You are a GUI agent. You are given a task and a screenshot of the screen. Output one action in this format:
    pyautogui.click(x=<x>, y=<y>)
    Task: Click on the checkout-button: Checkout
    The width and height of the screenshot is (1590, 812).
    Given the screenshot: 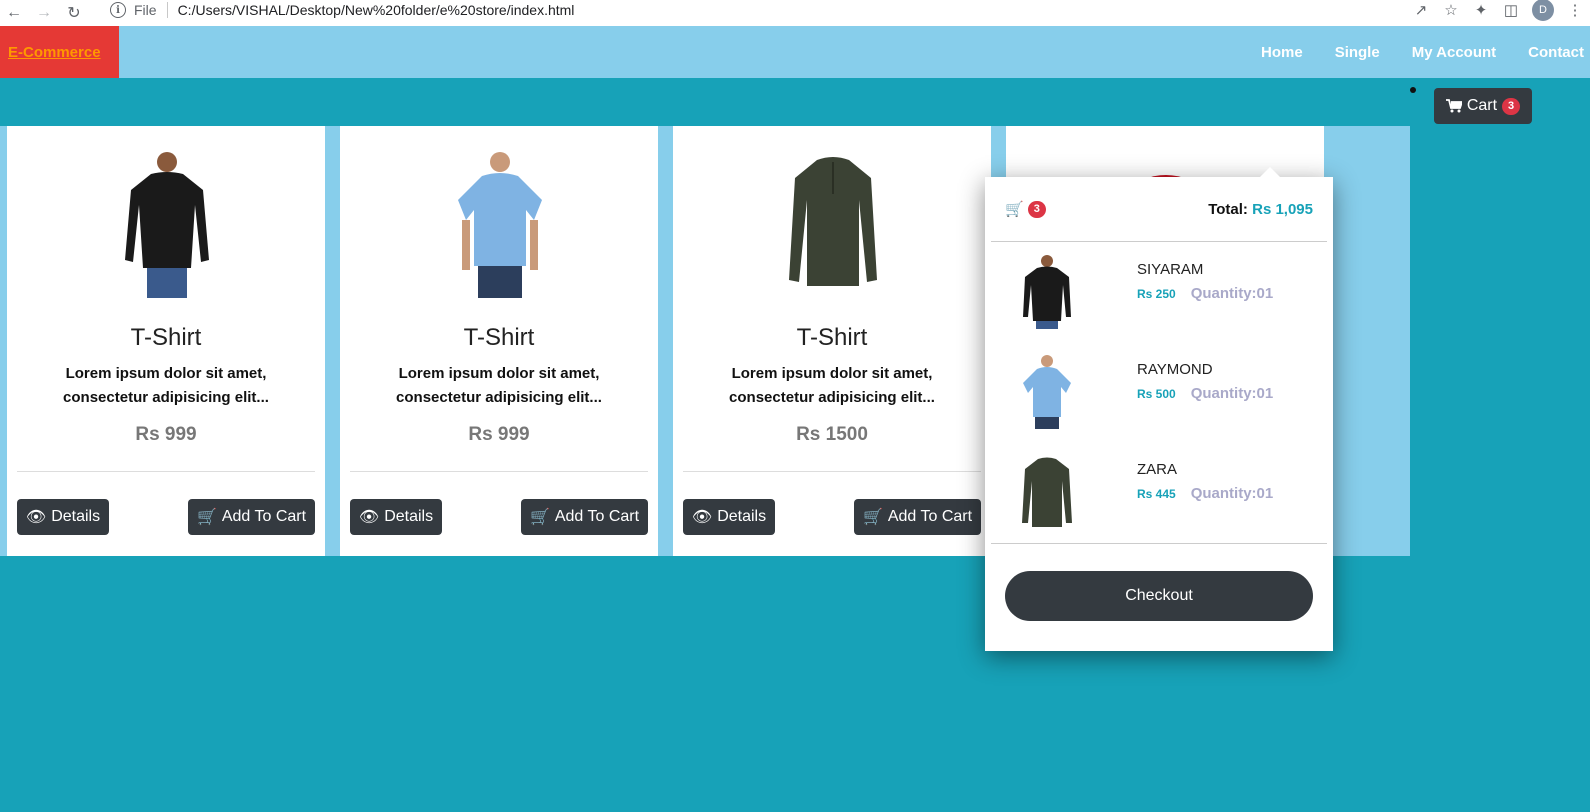 What is the action you would take?
    pyautogui.click(x=1159, y=596)
    